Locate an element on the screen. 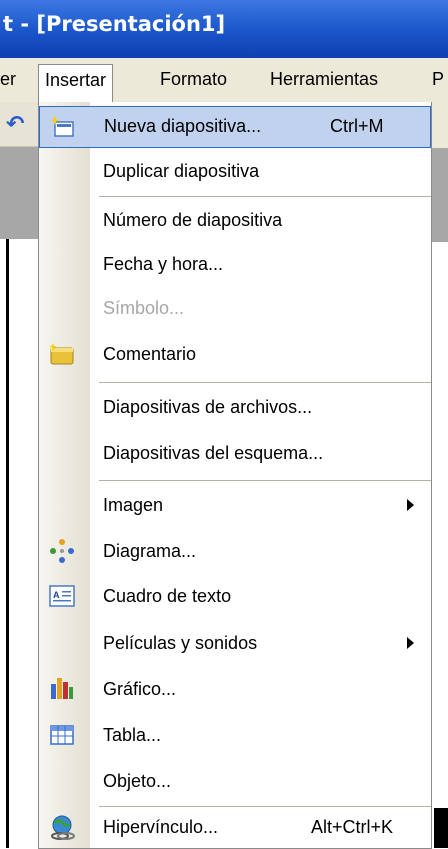  menu-item-label: Películas y sonidos is located at coordinates (180, 643).